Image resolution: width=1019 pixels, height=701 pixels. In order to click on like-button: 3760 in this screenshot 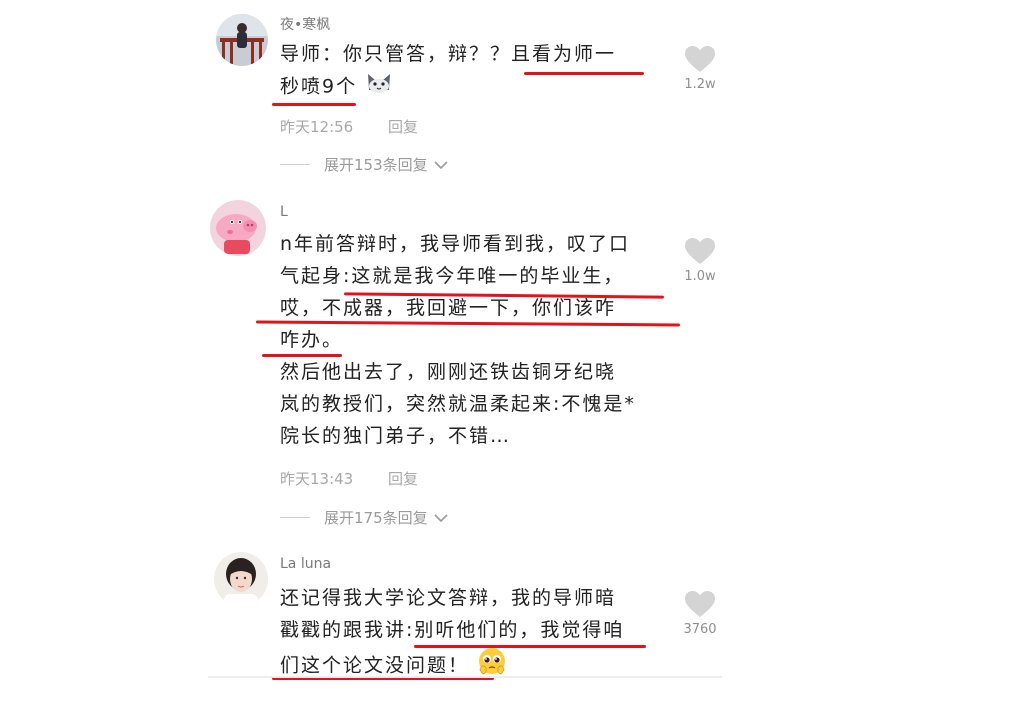, I will do `click(700, 614)`.